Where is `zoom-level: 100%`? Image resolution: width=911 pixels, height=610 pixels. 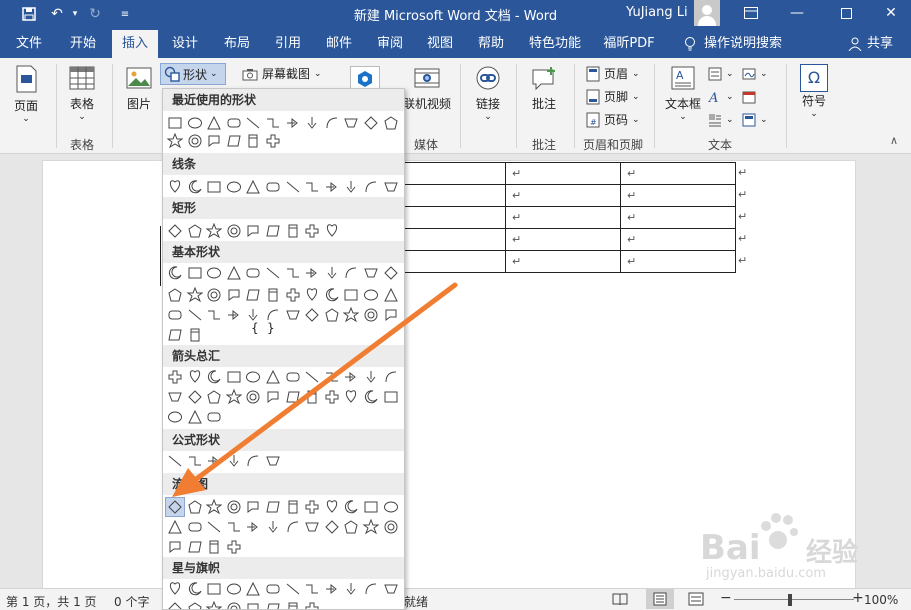
zoom-level: 100% is located at coordinates (881, 600).